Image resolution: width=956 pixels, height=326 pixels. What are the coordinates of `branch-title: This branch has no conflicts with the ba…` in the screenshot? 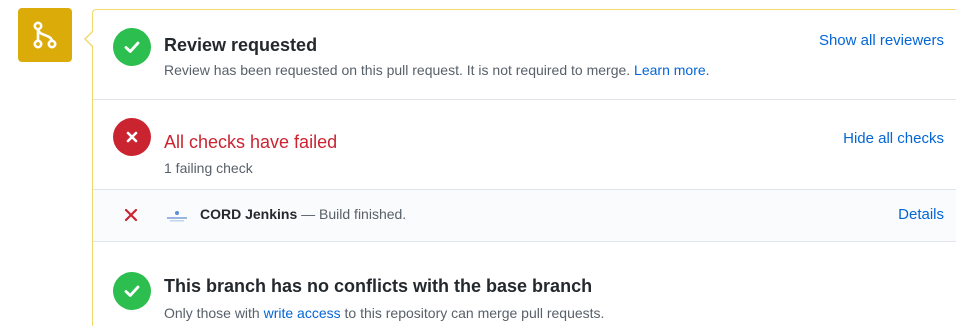 It's located at (378, 286).